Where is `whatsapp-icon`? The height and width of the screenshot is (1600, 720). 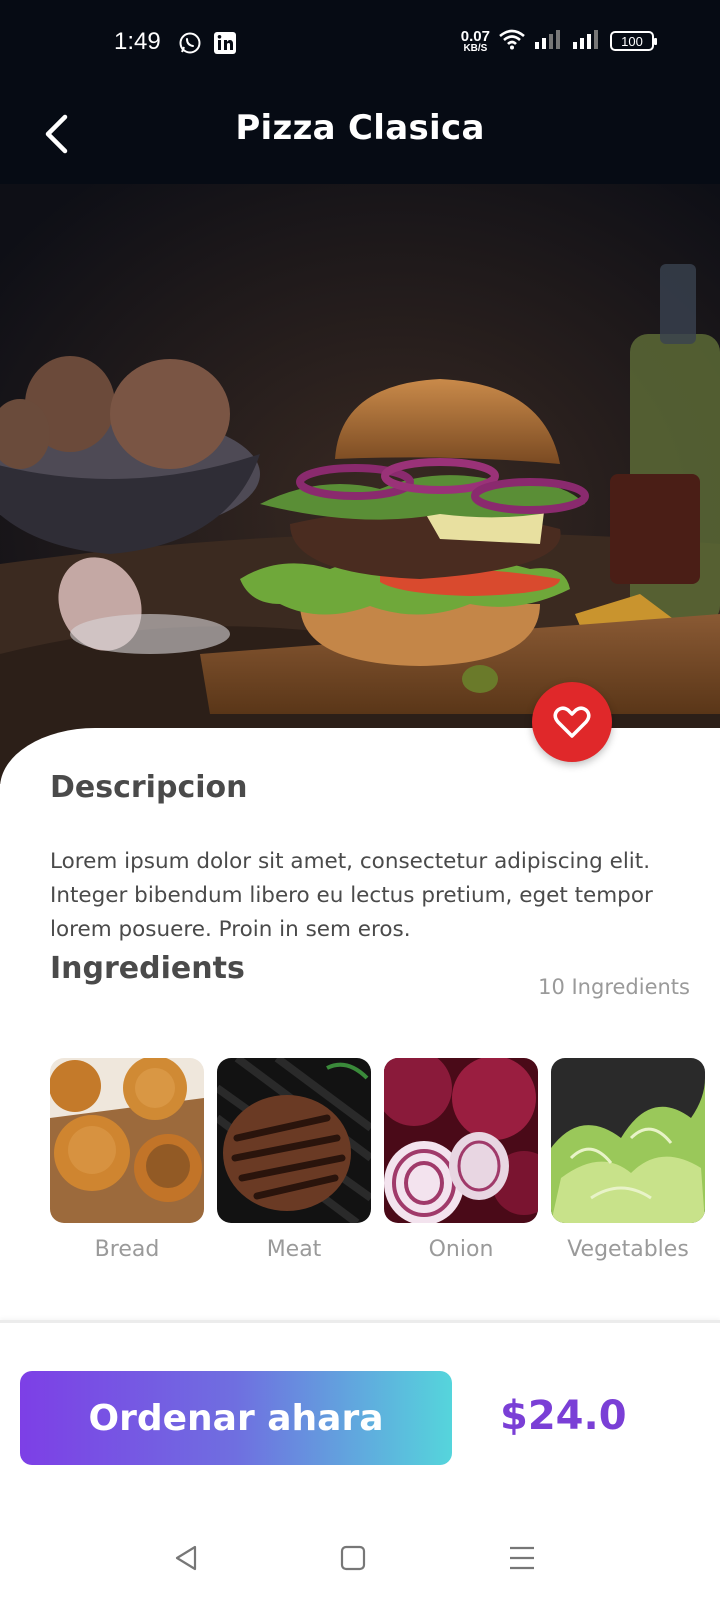
whatsapp-icon is located at coordinates (190, 43).